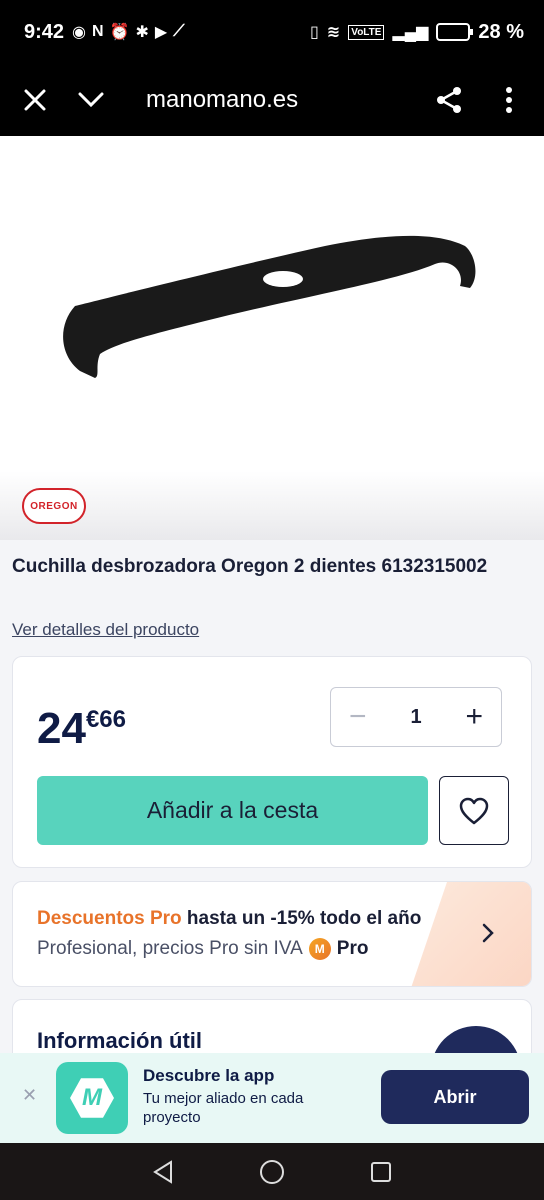 This screenshot has width=544, height=1200. Describe the element at coordinates (488, 935) in the screenshot. I see `chevron-right-icon` at that location.